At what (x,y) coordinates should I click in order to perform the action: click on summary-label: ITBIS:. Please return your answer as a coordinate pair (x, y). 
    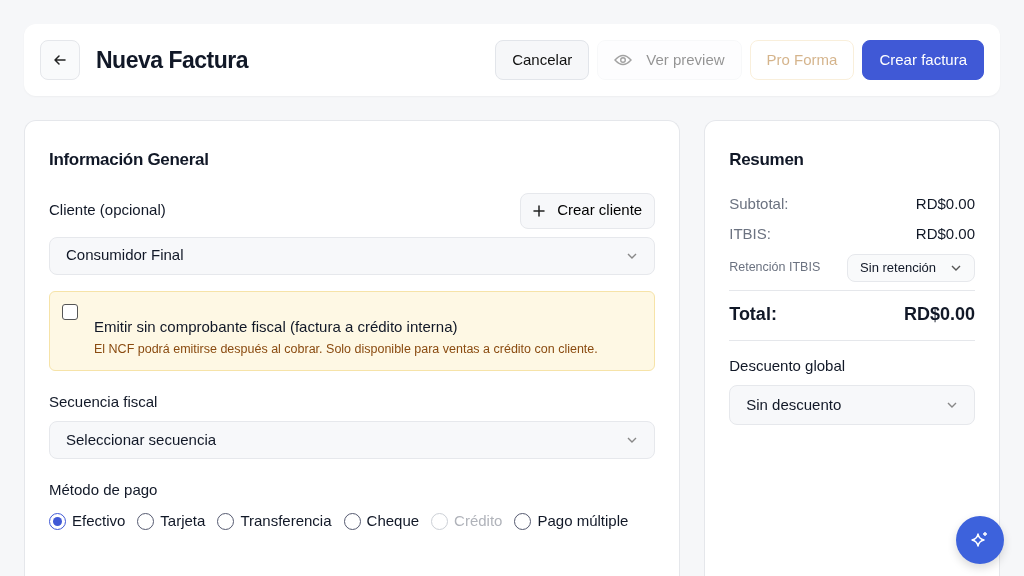
    Looking at the image, I should click on (750, 234).